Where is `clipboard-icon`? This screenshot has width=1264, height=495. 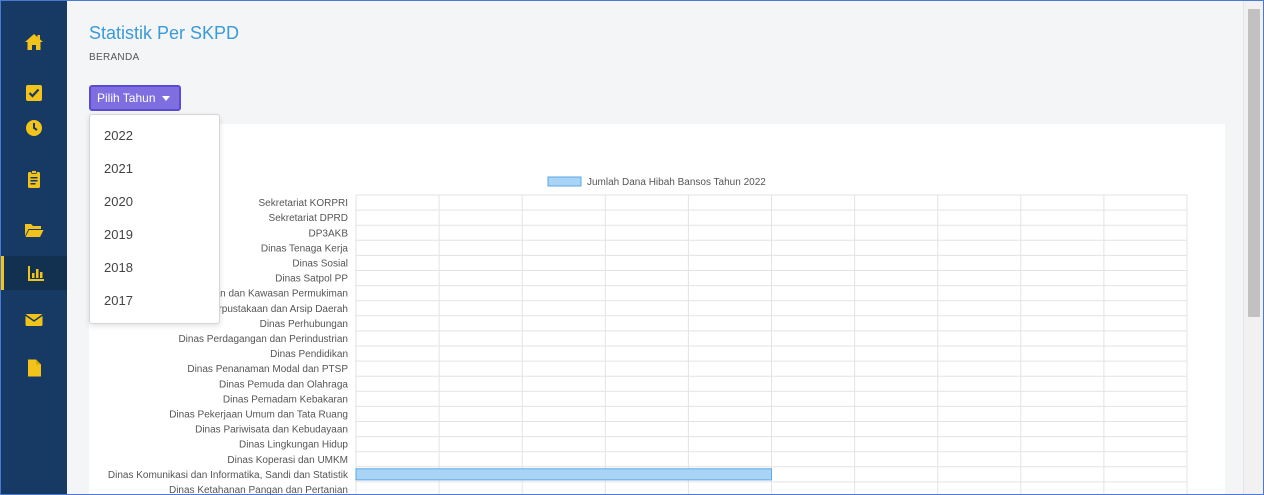
clipboard-icon is located at coordinates (34, 179).